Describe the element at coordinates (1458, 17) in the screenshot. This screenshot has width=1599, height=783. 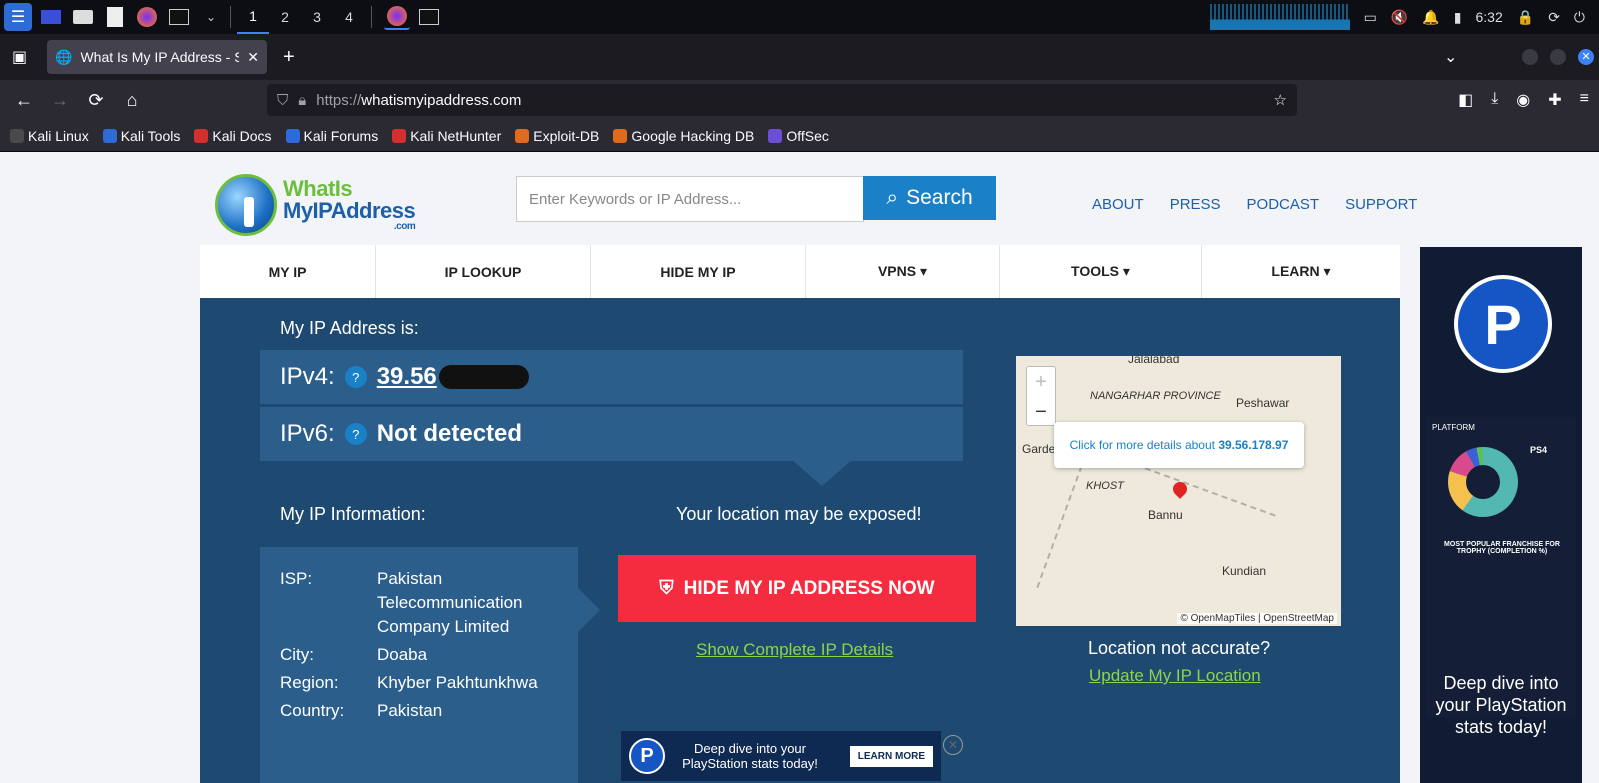
I see `battery-icon: ▮` at that location.